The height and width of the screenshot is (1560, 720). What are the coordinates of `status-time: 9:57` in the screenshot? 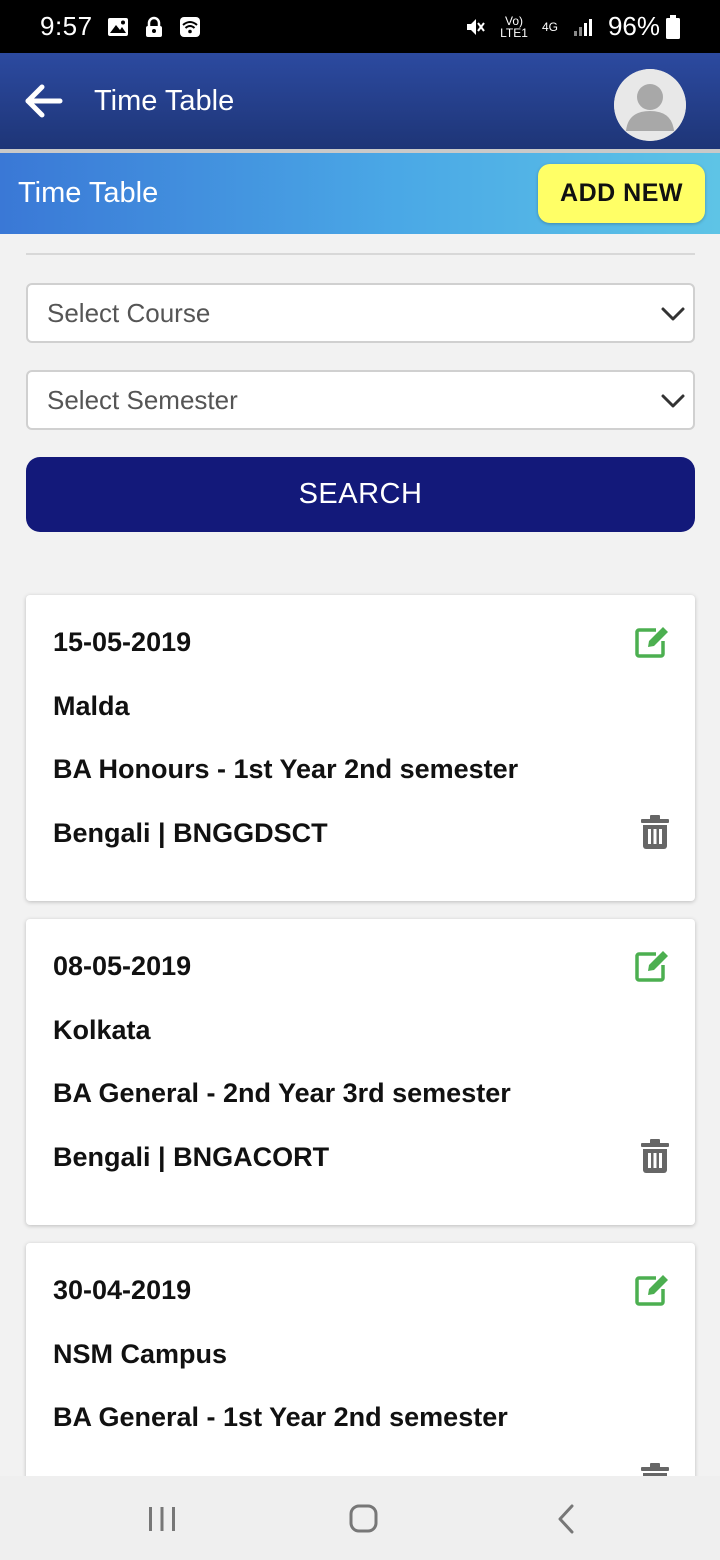 It's located at (66, 26).